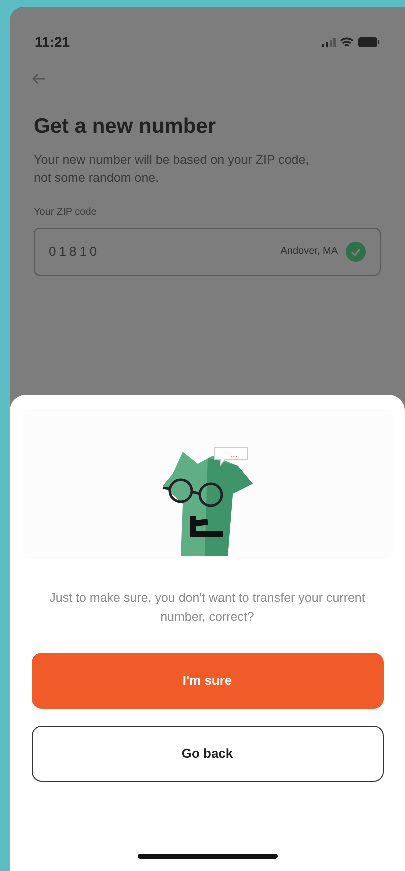 Image resolution: width=405 pixels, height=871 pixels. What do you see at coordinates (207, 608) in the screenshot?
I see `confirm-message: Just to make sure, you don't want to transfer your current number, correct?` at bounding box center [207, 608].